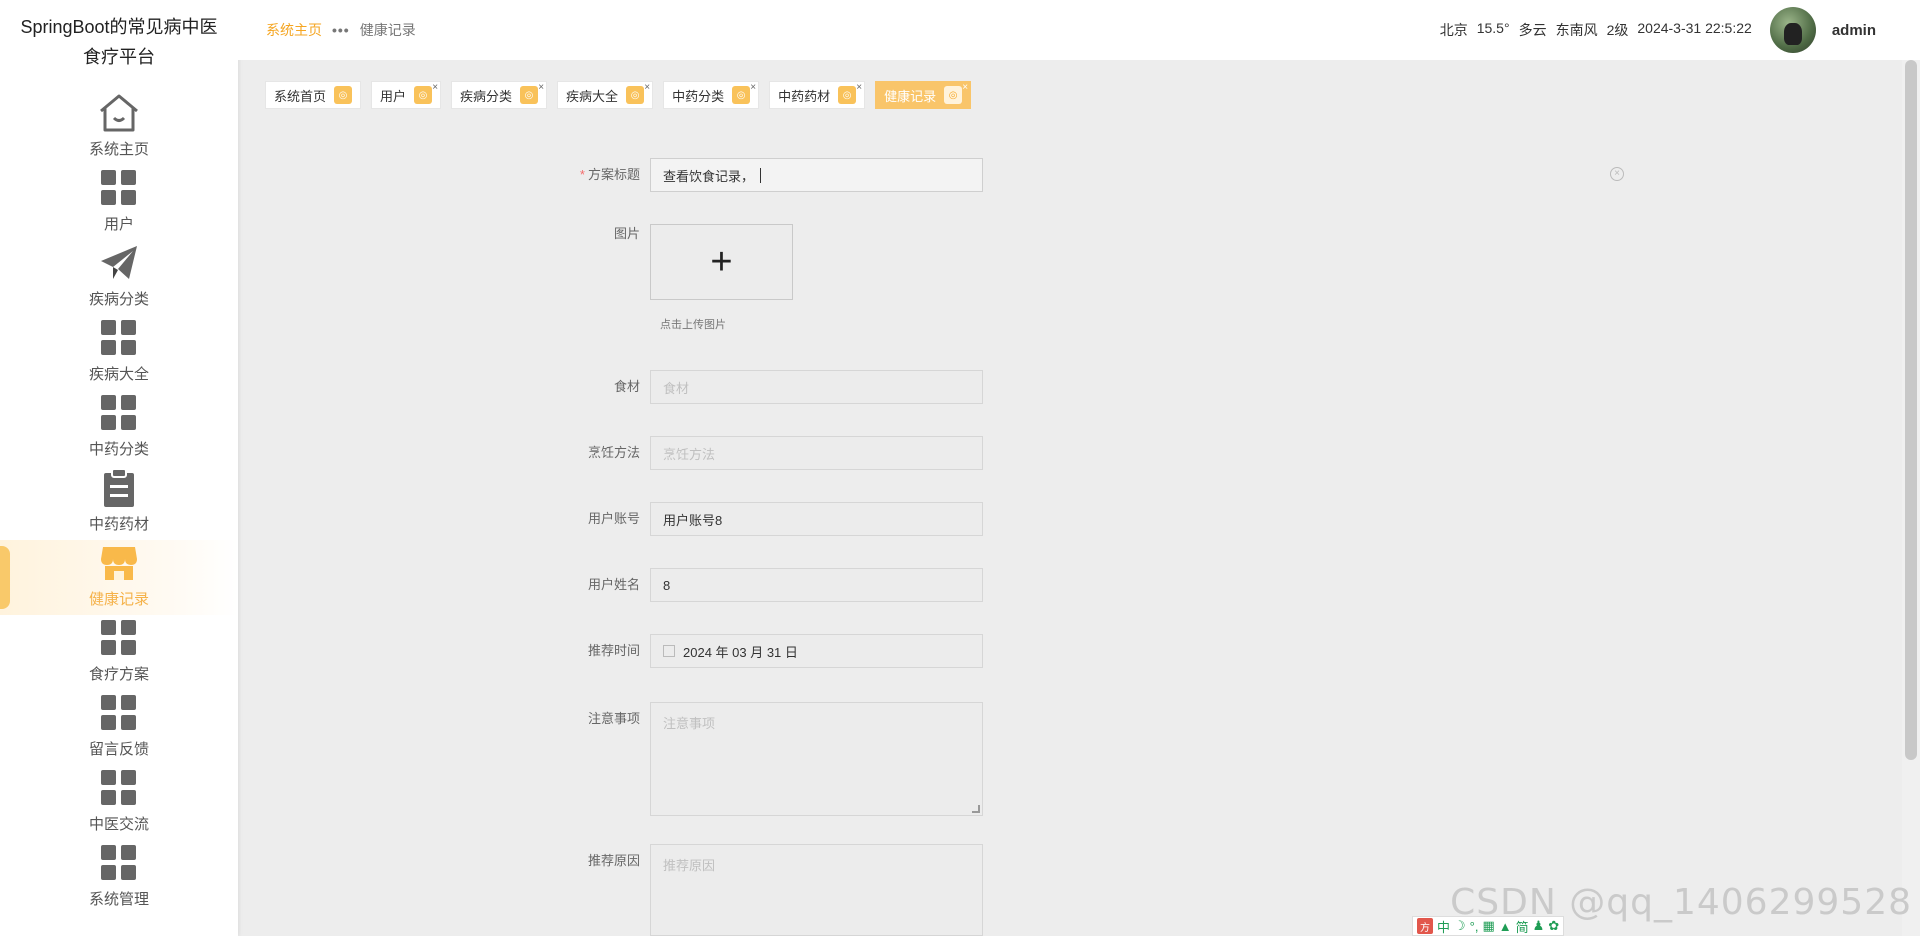 The image size is (1920, 936). I want to click on notes-placeholder: 注意事项, so click(689, 723).